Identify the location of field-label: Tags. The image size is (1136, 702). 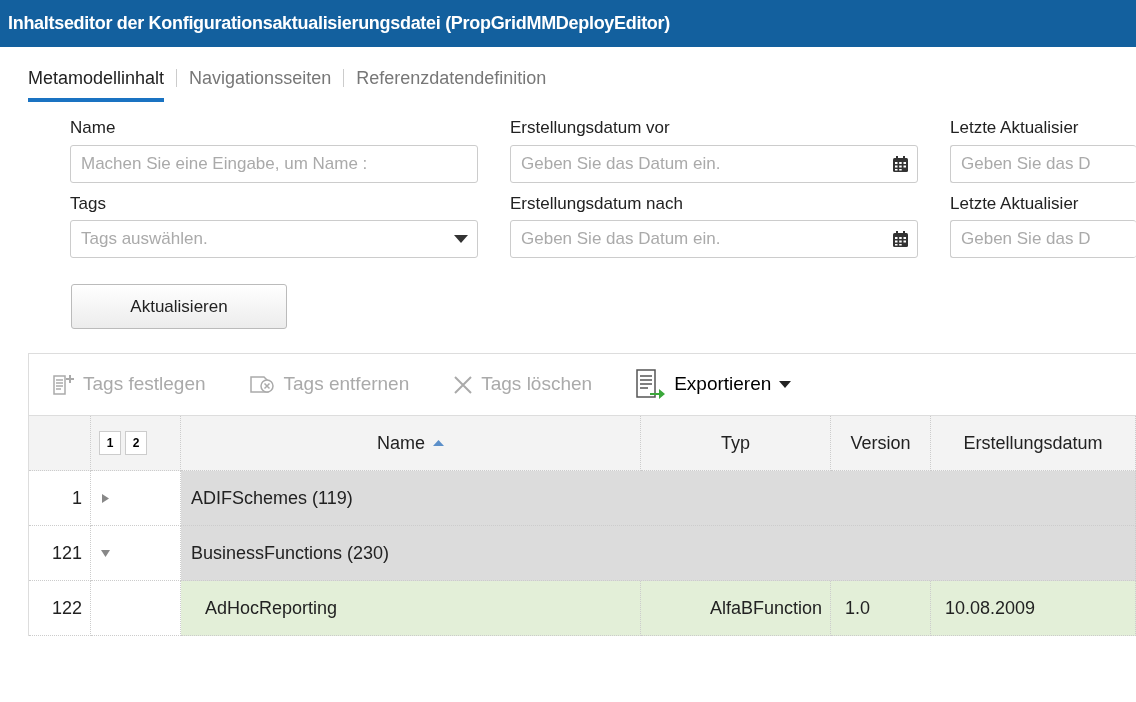
(88, 203).